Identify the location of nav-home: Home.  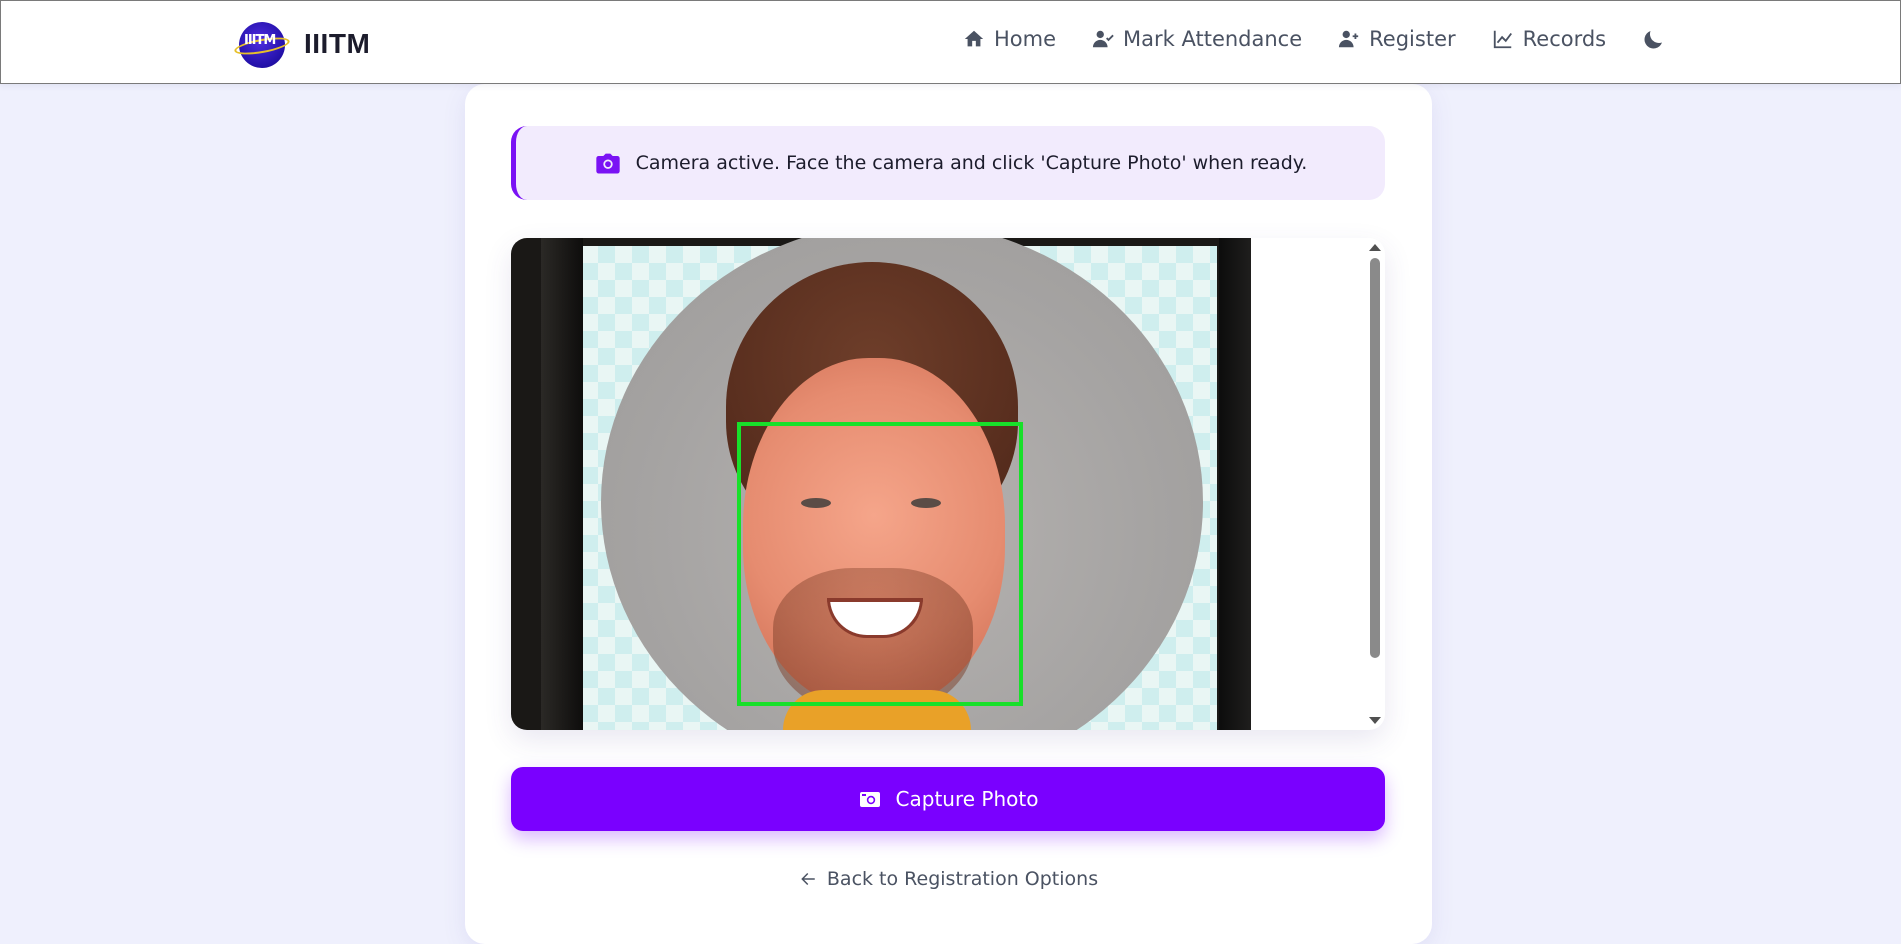
(1009, 39).